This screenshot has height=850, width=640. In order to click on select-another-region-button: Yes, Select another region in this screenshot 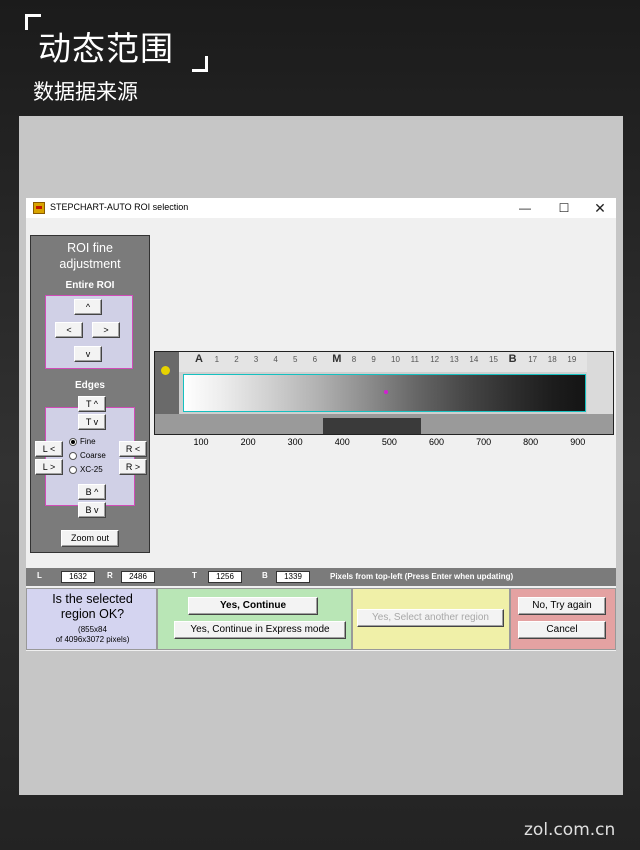, I will do `click(430, 618)`.